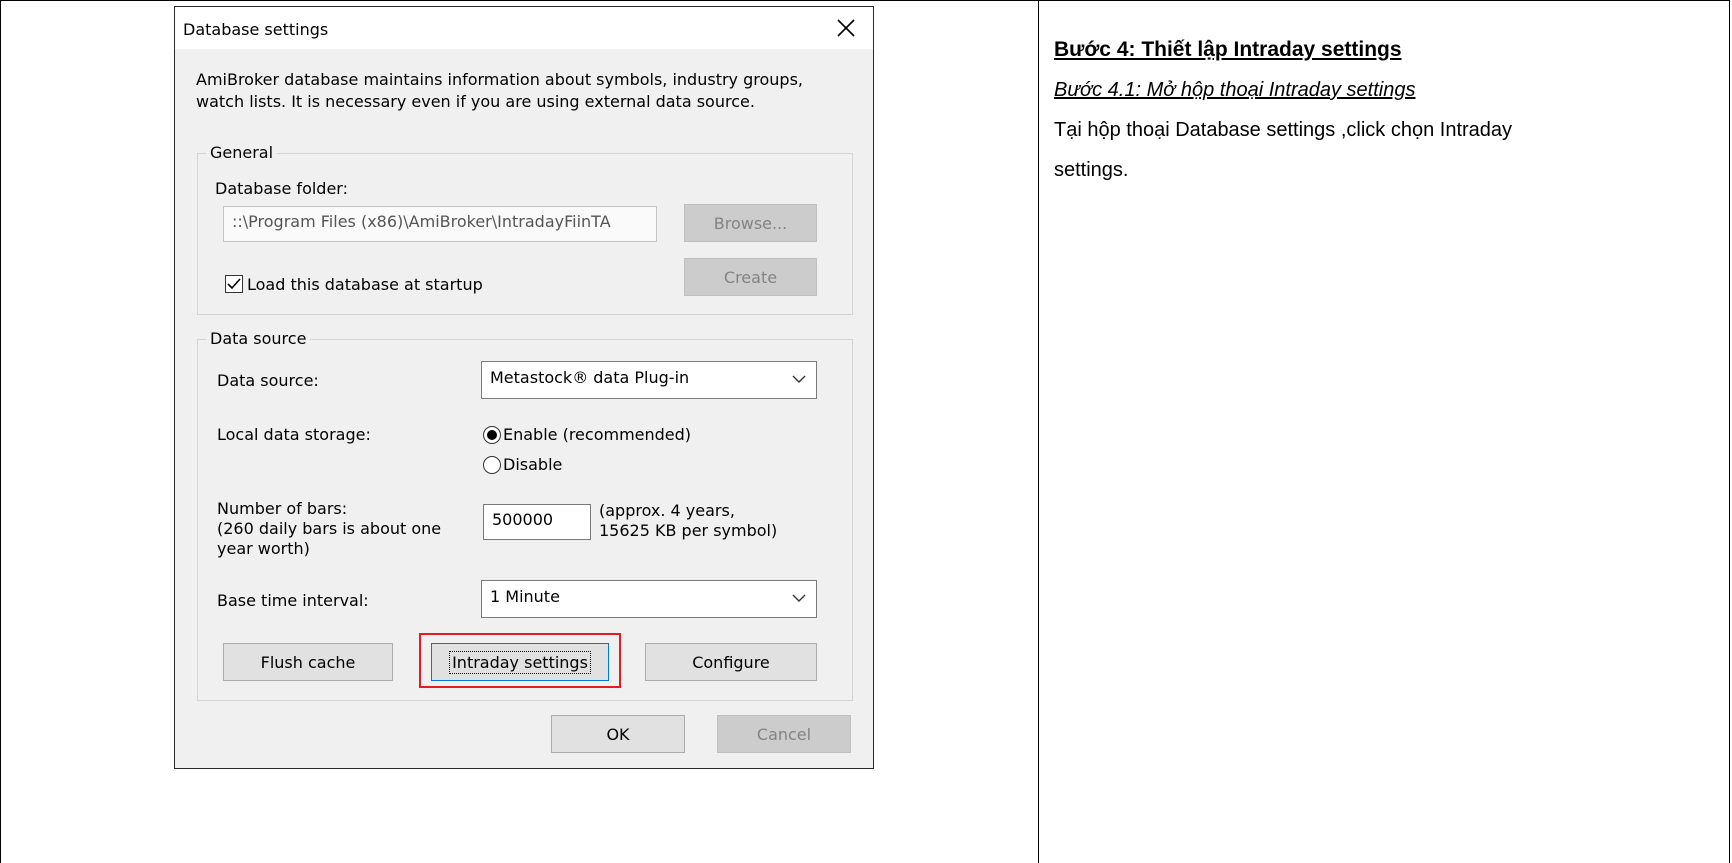  I want to click on step-heading: Bước 4: Thiết lập Intraday settings, so click(1228, 49).